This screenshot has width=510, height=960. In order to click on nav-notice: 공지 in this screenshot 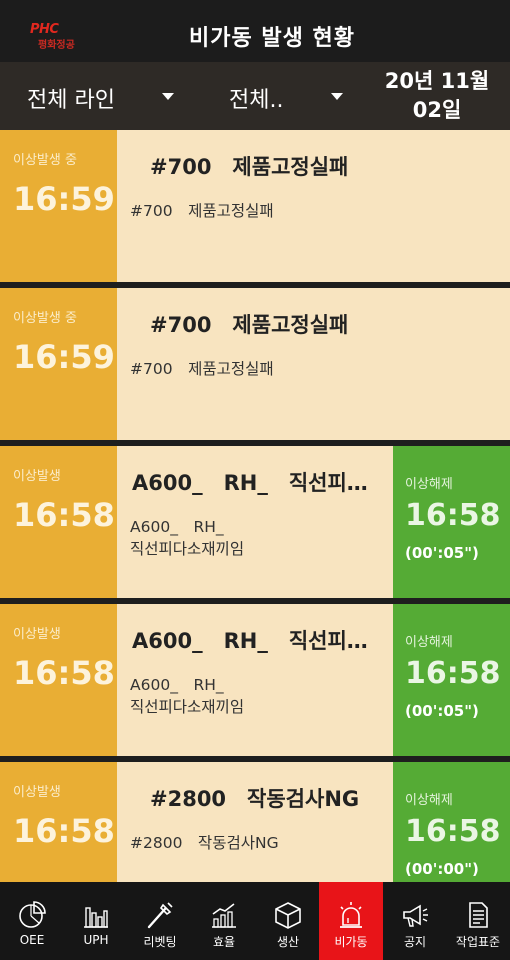, I will do `click(415, 921)`.